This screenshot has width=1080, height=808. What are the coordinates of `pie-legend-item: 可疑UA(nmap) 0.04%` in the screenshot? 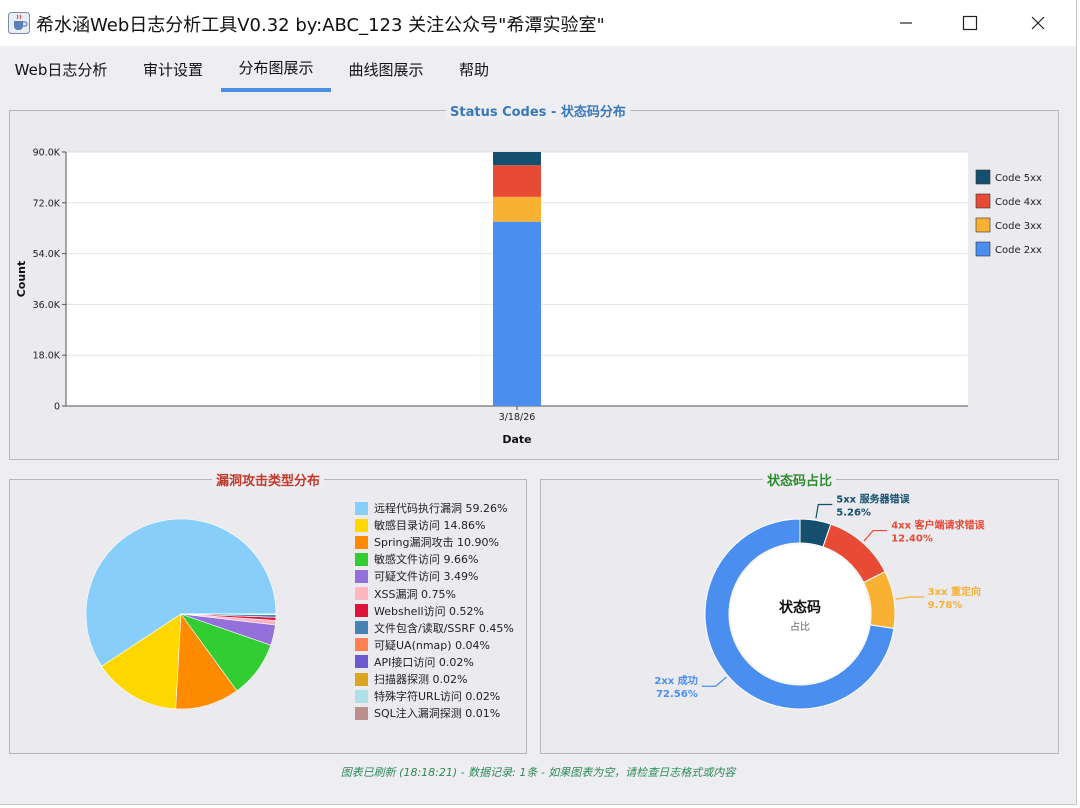 It's located at (422, 645).